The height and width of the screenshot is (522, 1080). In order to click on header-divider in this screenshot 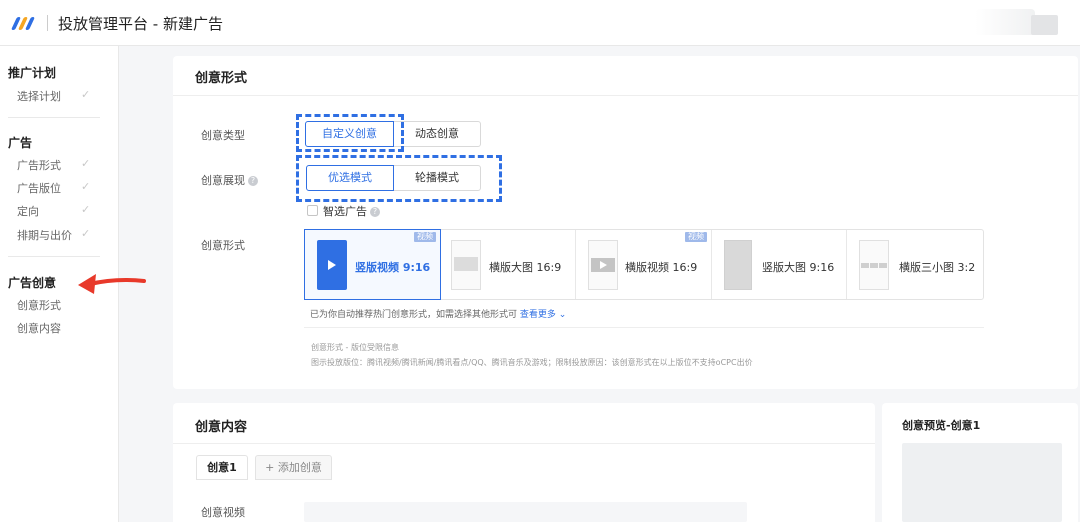, I will do `click(47, 23)`.